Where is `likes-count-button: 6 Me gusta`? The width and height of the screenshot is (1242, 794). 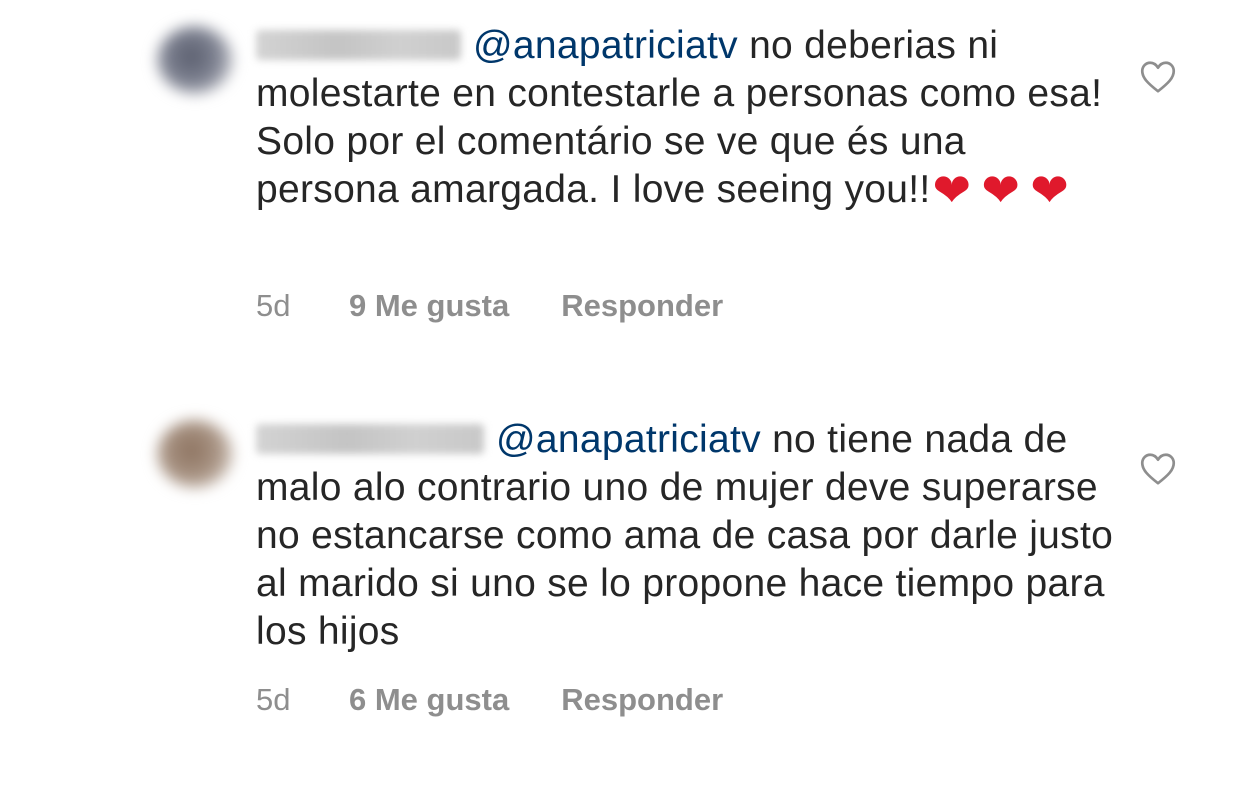 likes-count-button: 6 Me gusta is located at coordinates (429, 700).